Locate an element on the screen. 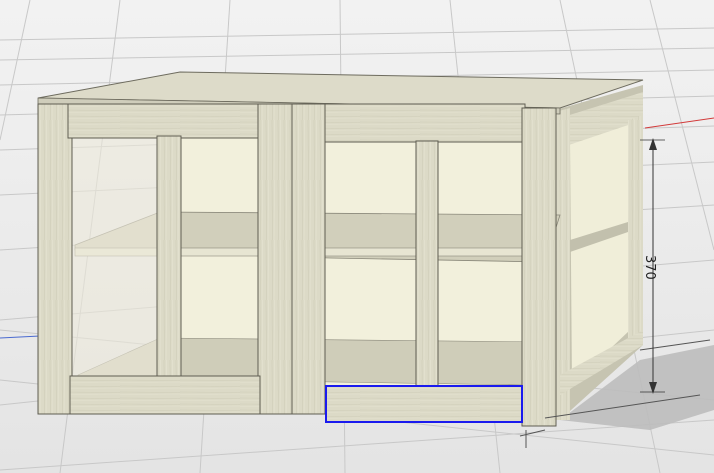  front-stile-left is located at coordinates (55, 259).